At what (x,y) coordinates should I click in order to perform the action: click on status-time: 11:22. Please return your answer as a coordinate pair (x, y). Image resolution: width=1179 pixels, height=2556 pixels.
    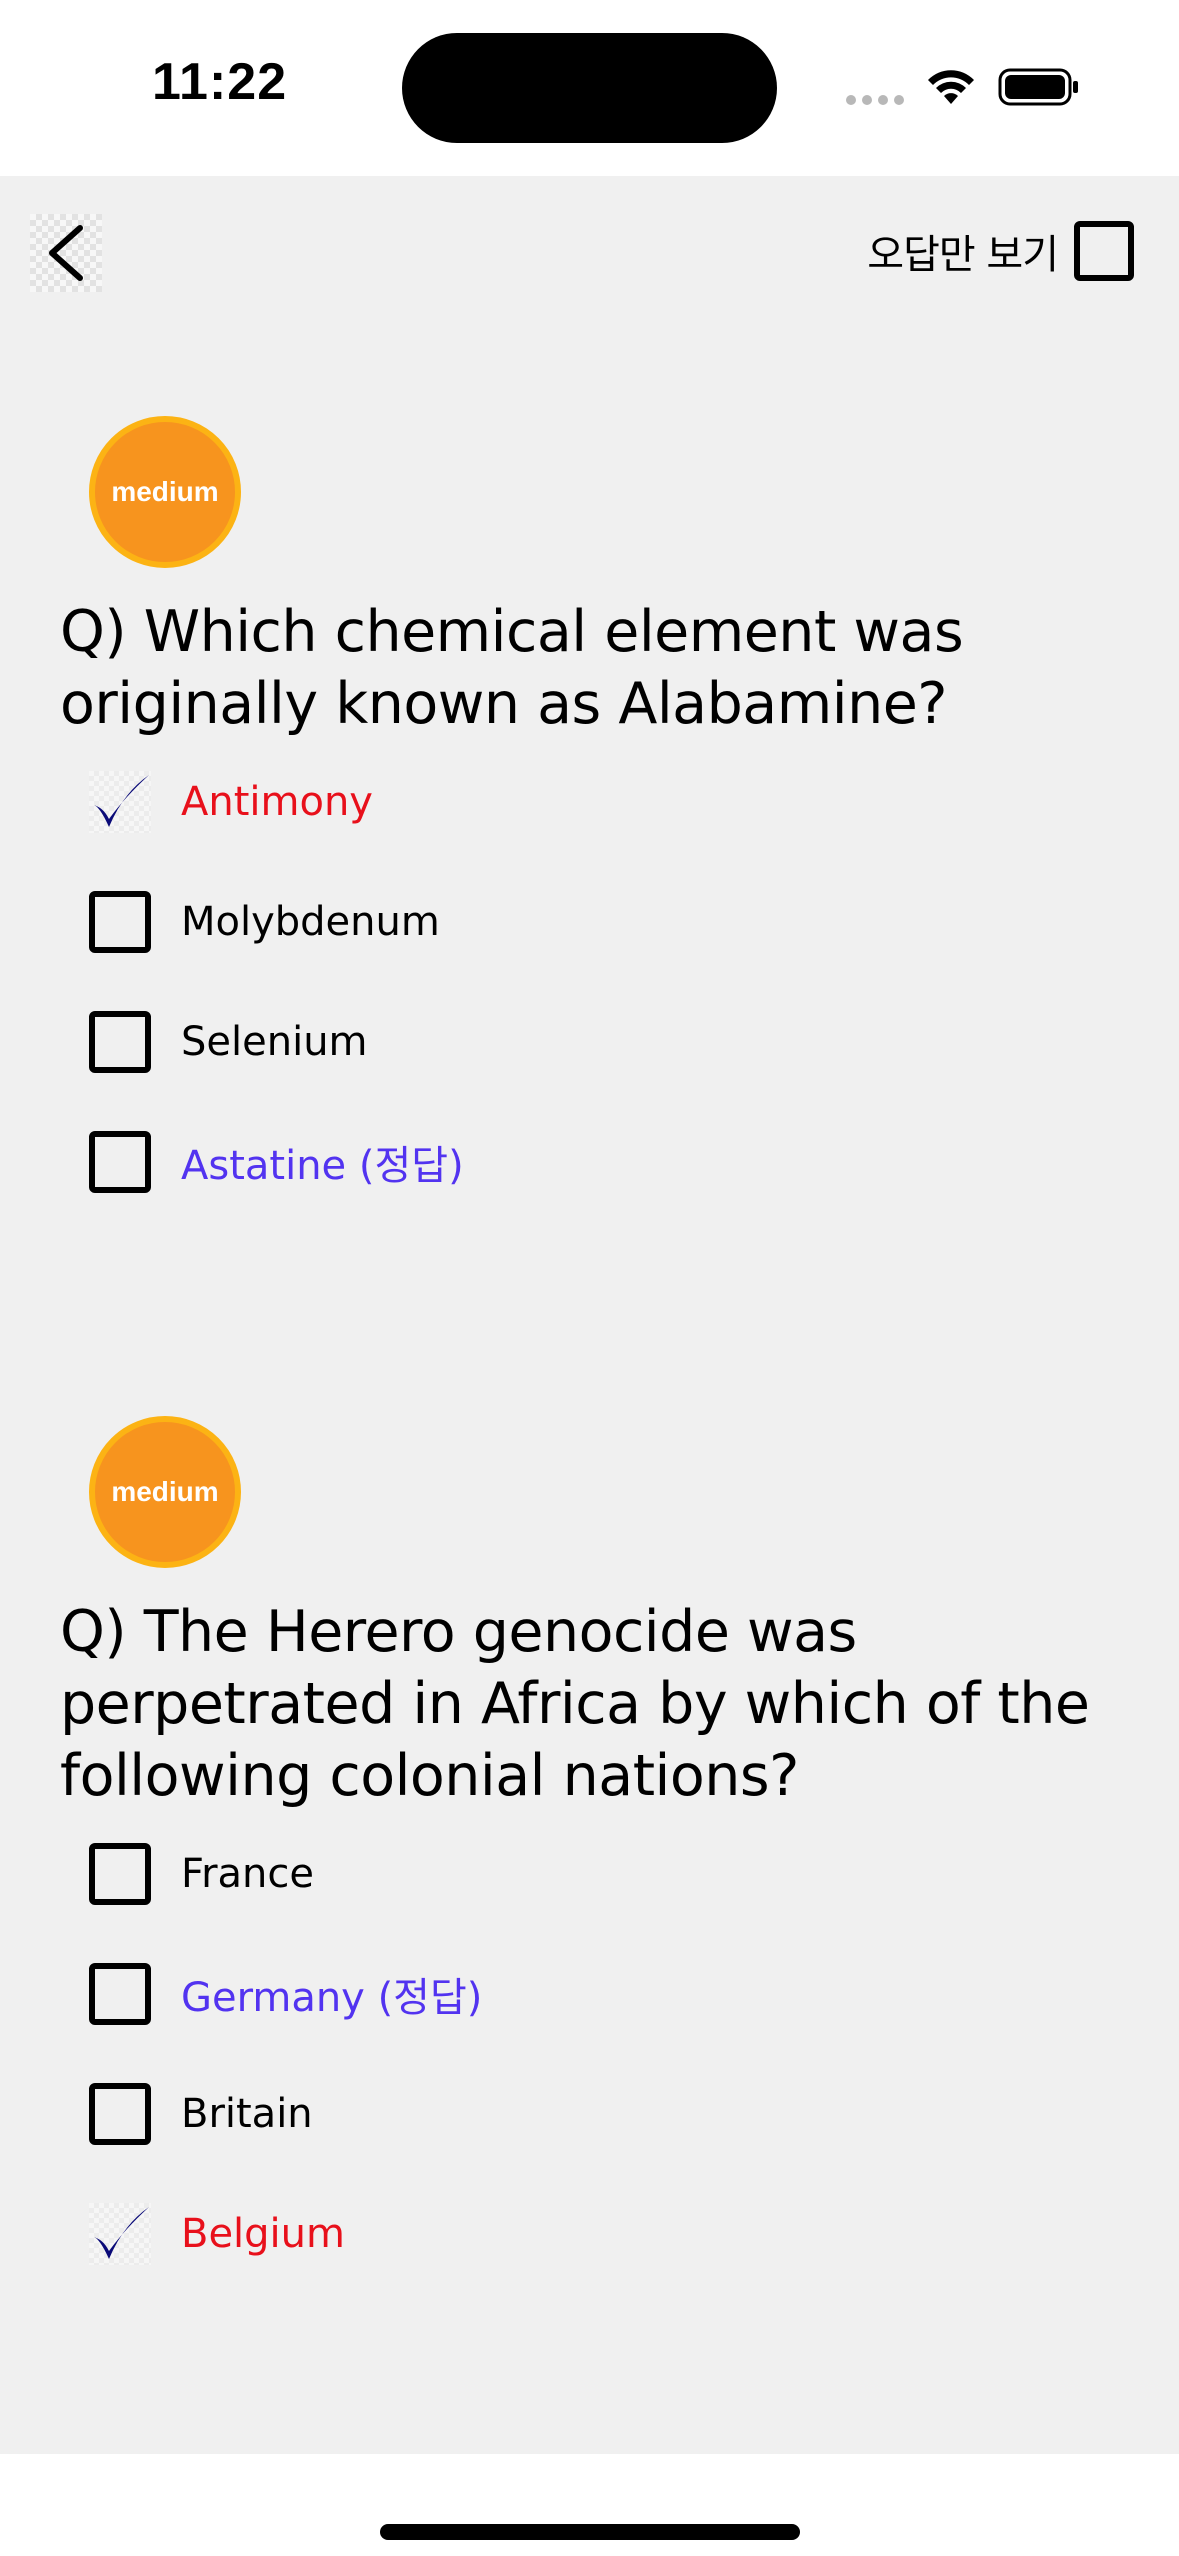
    Looking at the image, I should click on (220, 82).